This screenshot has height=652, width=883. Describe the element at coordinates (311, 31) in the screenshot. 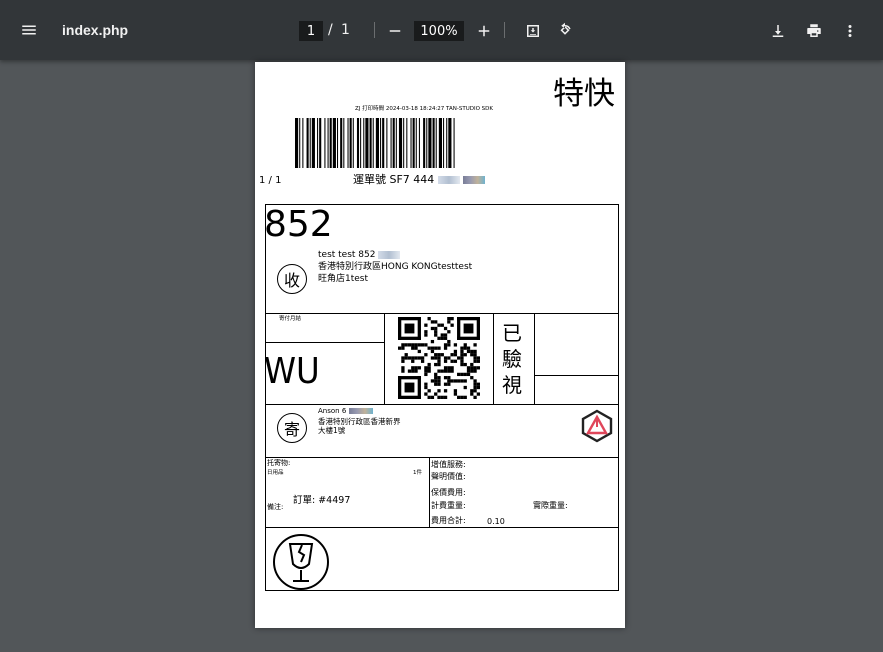

I see `current-page-input: 1` at that location.